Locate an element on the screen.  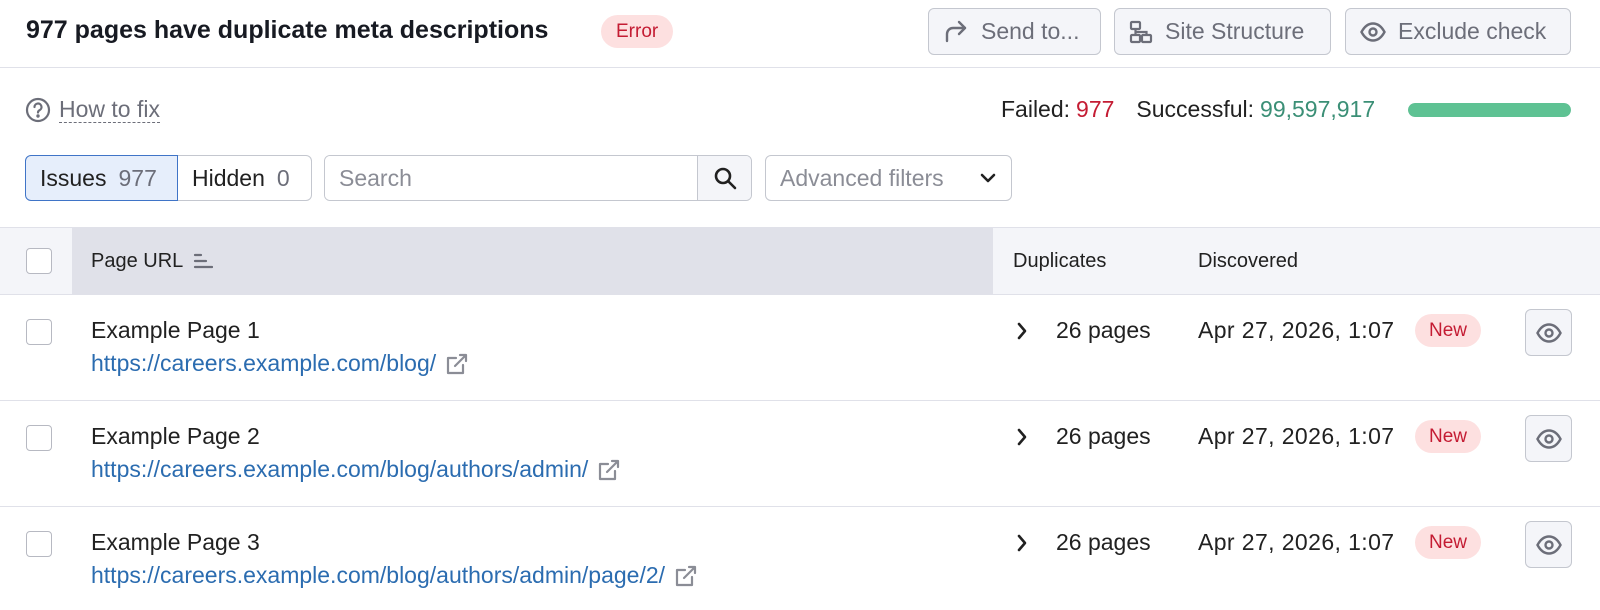
page-name: Example Page 2 is located at coordinates (175, 436).